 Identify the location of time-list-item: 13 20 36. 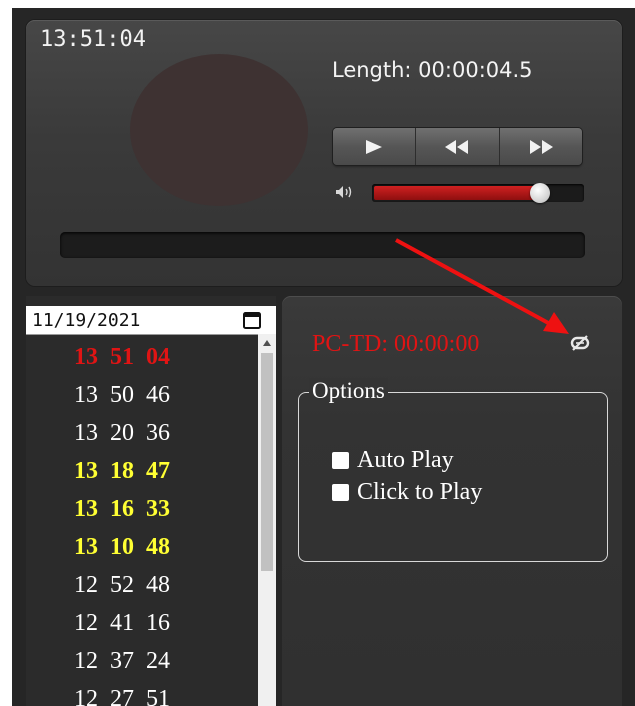
(154, 433).